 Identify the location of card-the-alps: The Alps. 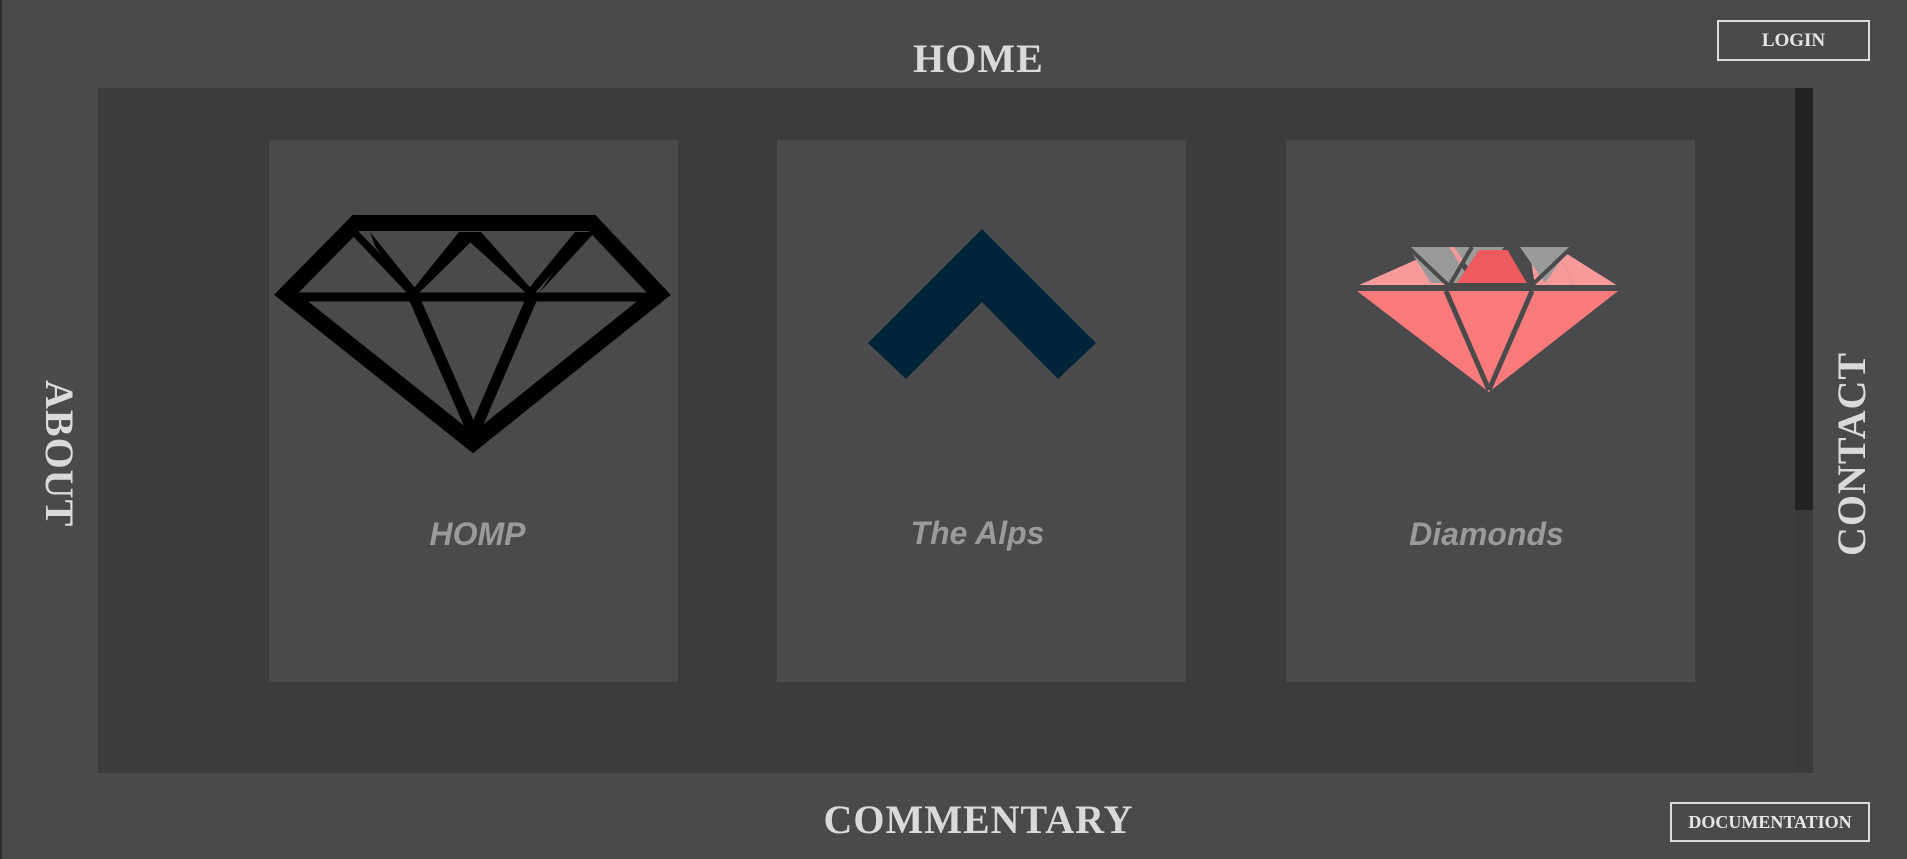
(981, 411).